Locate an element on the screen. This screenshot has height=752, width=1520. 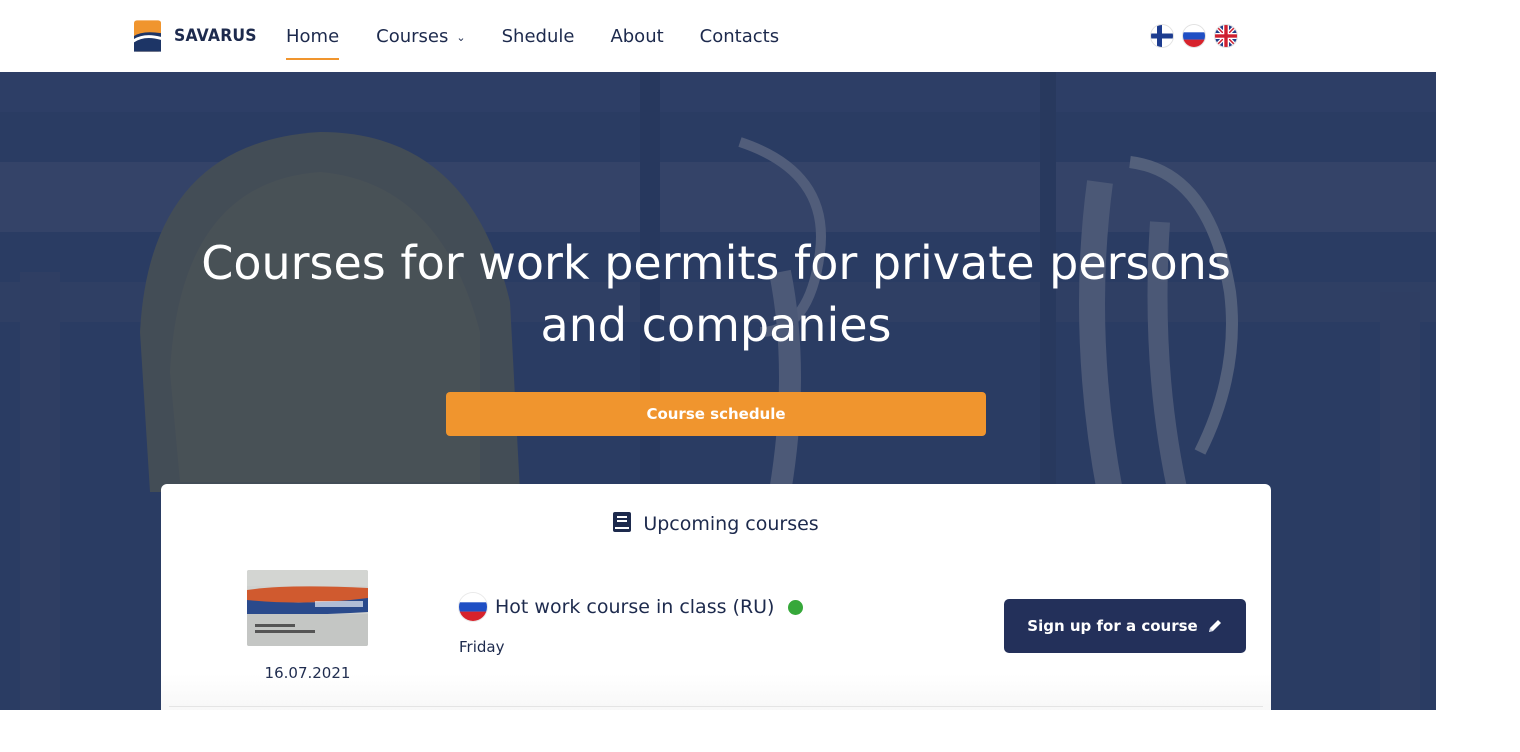
book-icon is located at coordinates (622, 522).